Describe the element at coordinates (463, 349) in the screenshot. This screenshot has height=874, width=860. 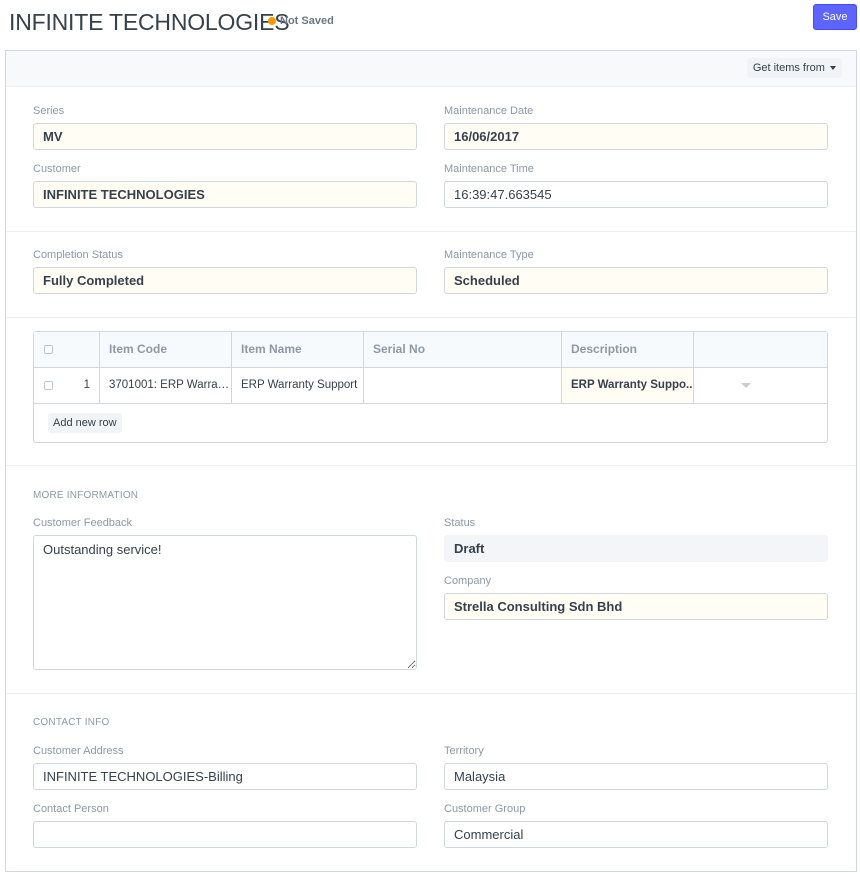
I see `column-header-serial-no: Serial No` at that location.